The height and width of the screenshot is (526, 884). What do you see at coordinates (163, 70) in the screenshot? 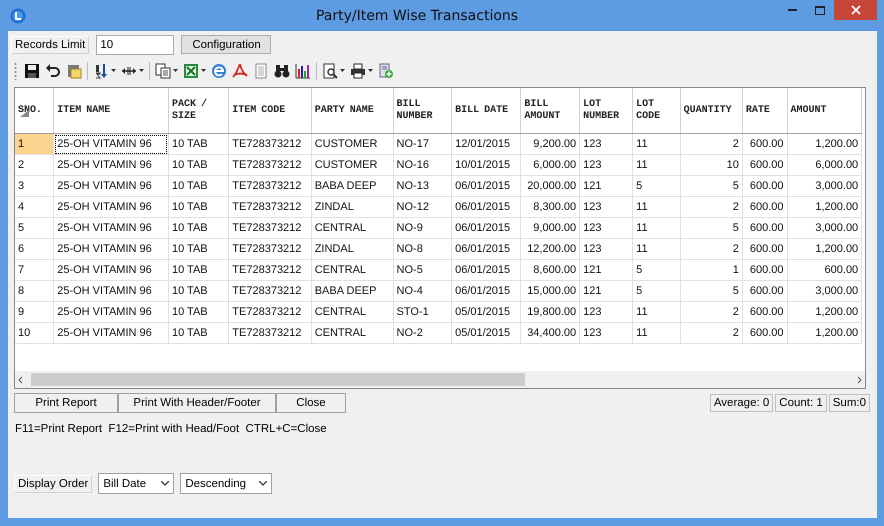
I see `copy-icon` at bounding box center [163, 70].